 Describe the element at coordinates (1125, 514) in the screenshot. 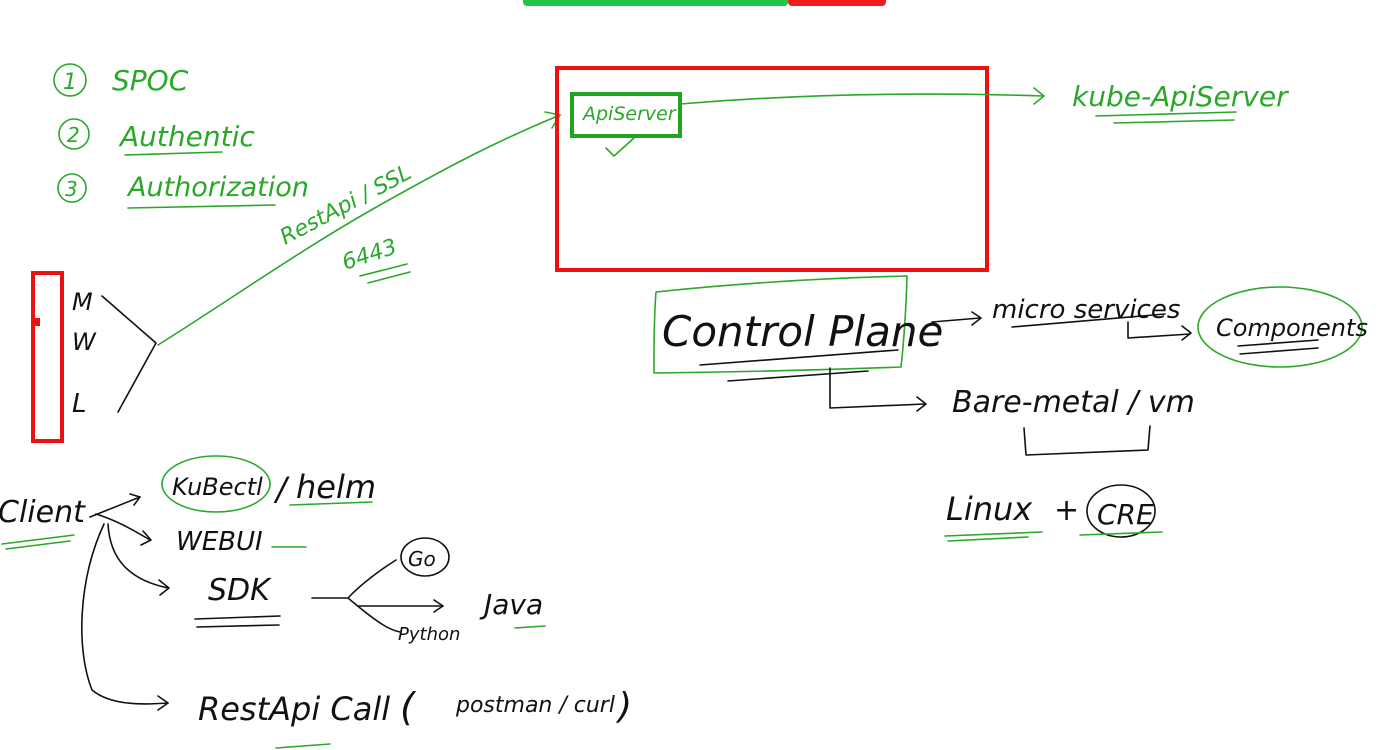

I see `cre-label: CRE` at that location.